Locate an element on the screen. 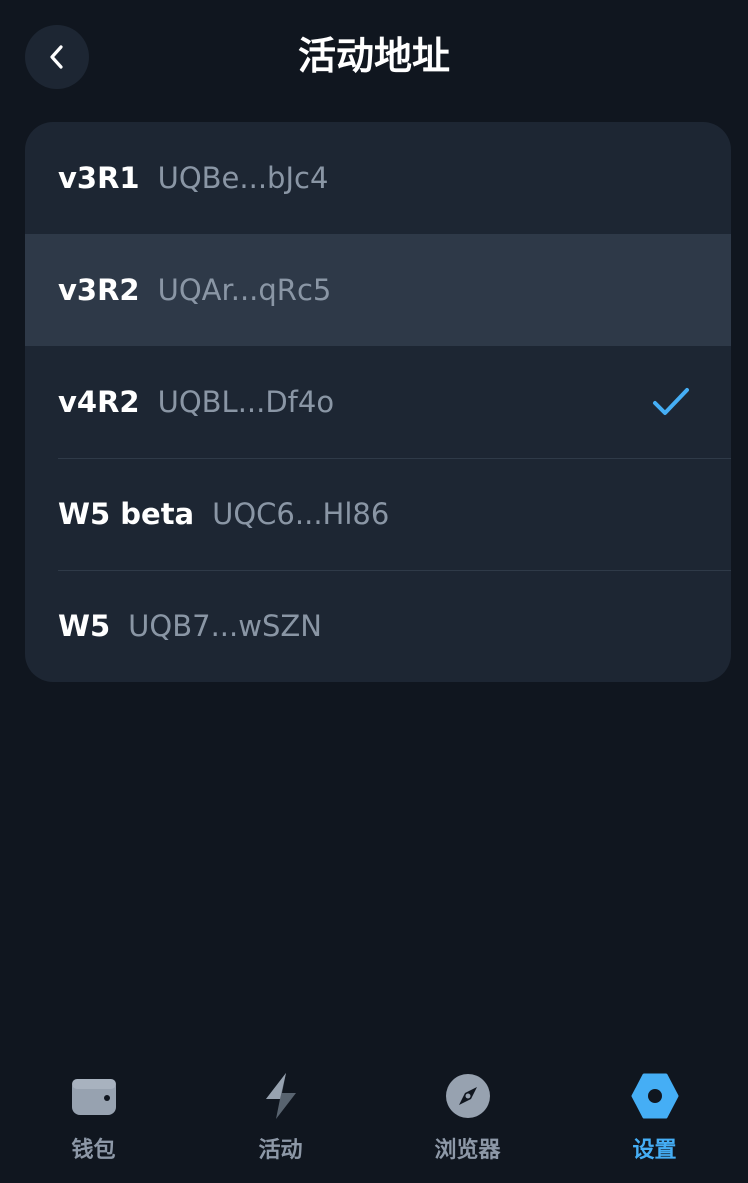 This screenshot has height=1183, width=748. address-row-w5-beta: W5 beta UQC6...Hl86 is located at coordinates (378, 514).